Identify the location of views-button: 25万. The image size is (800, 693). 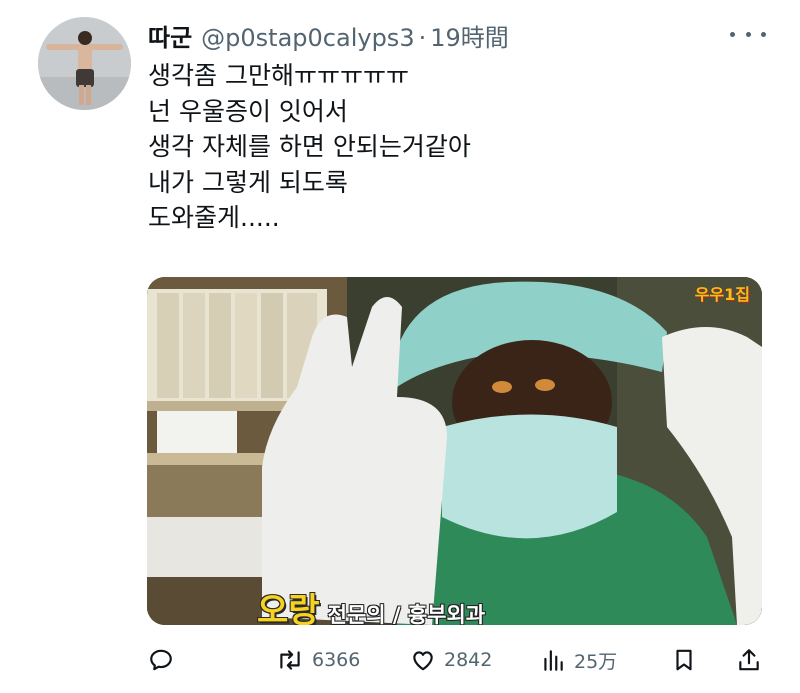
(578, 660).